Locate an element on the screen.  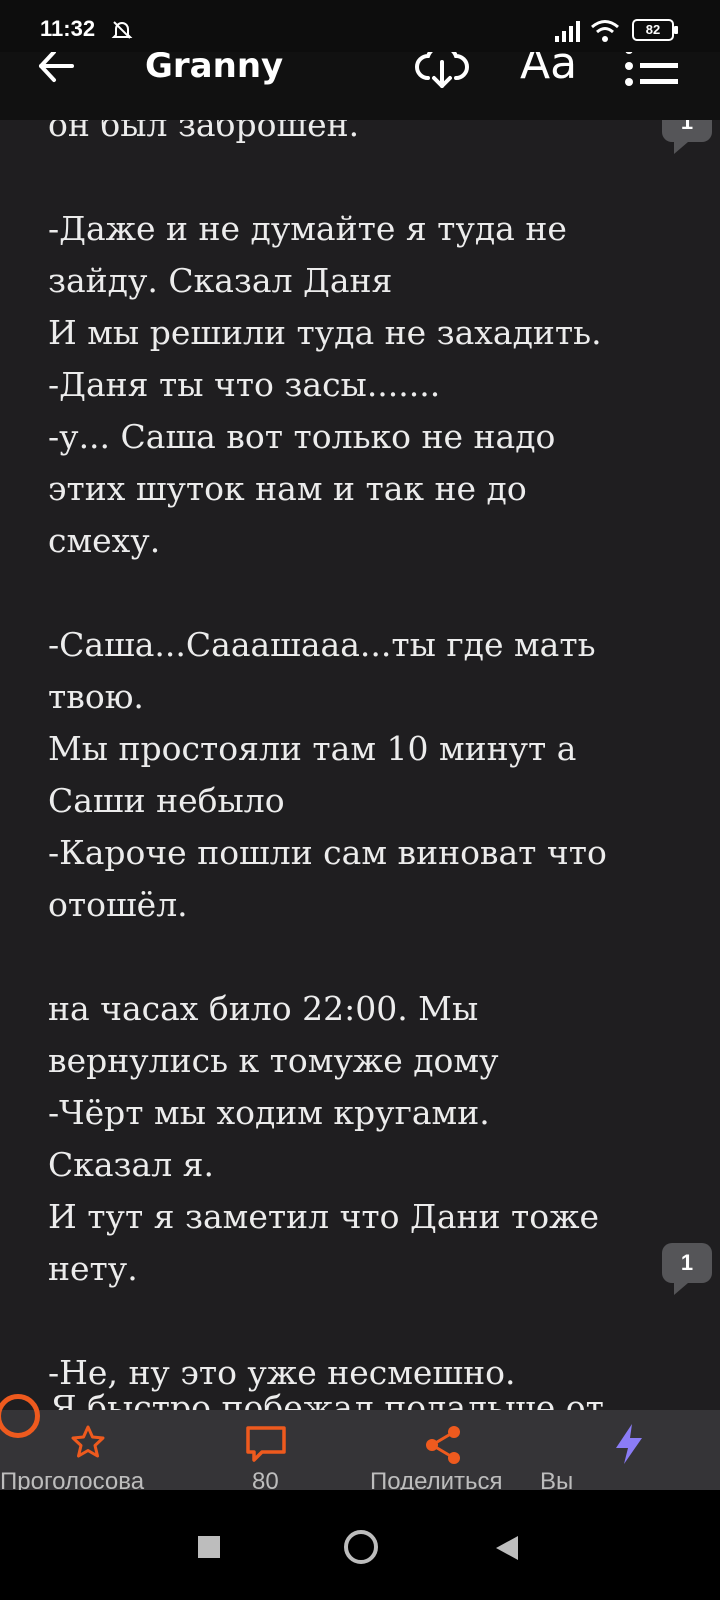
bottom-action-bar: Проголосова 80 Поделиться Вы is located at coordinates (360, 1450).